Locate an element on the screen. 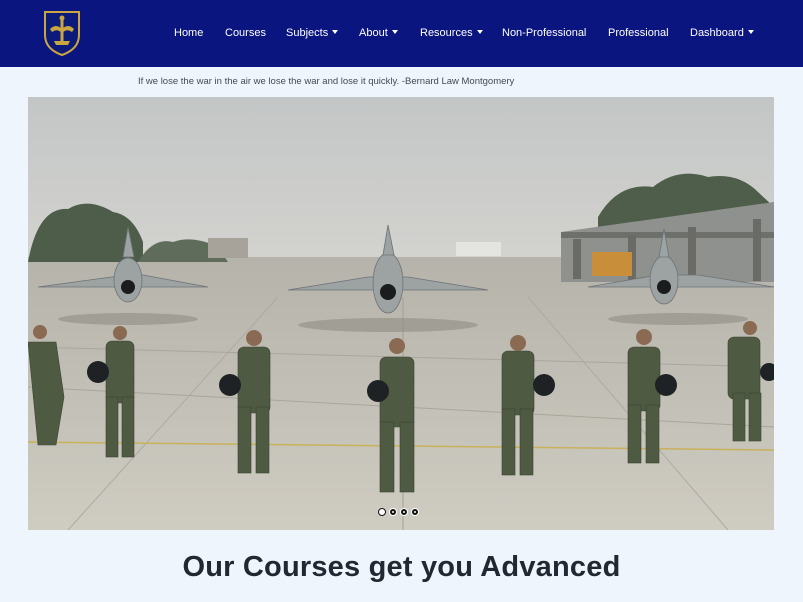  nav-professional-label: Professional is located at coordinates (638, 33).